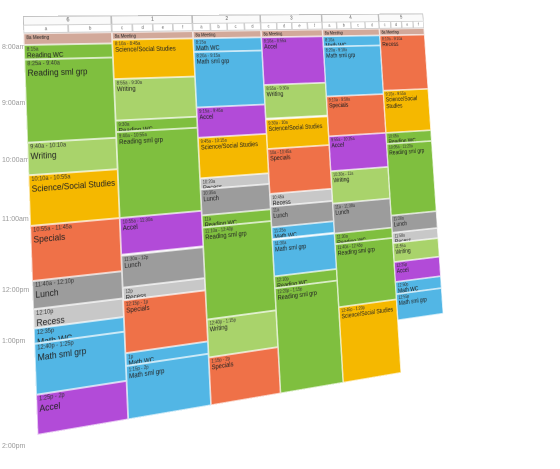 This screenshot has width=560, height=469. Describe the element at coordinates (231, 121) in the screenshot. I see `schedule-event: 9:15a - 9:45a Accel` at that location.